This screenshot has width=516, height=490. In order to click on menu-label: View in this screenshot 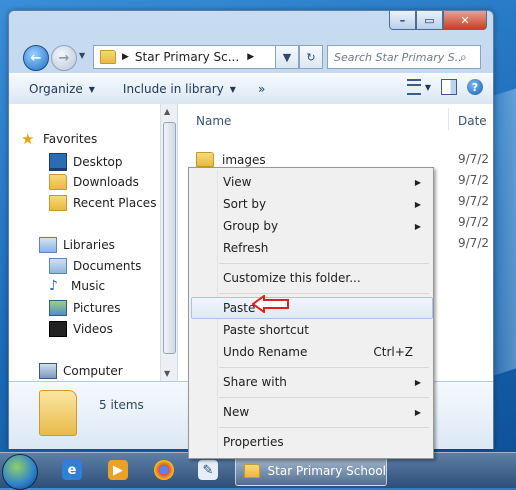, I will do `click(237, 182)`.